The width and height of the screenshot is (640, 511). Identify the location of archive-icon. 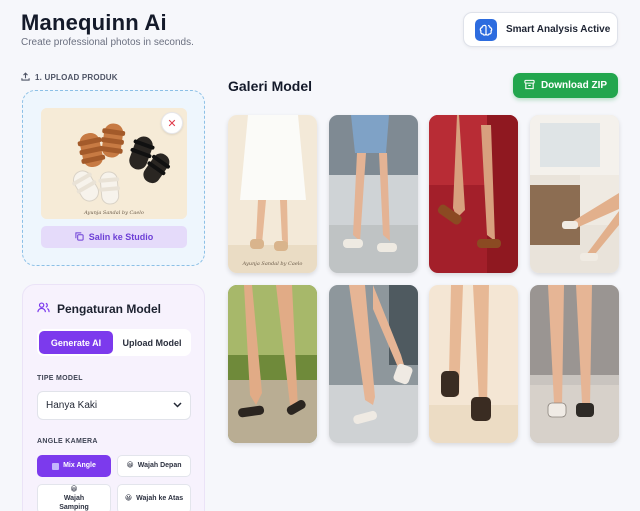
(529, 86).